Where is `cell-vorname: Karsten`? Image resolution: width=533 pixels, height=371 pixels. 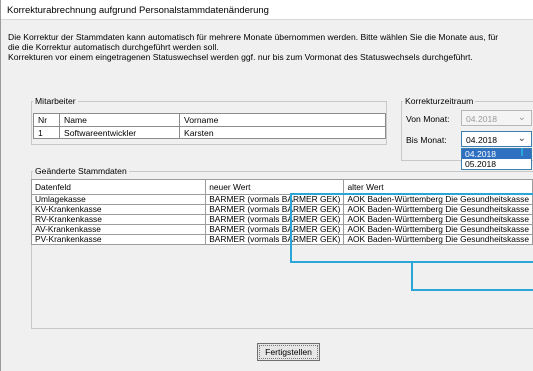
cell-vorname: Karsten is located at coordinates (282, 132).